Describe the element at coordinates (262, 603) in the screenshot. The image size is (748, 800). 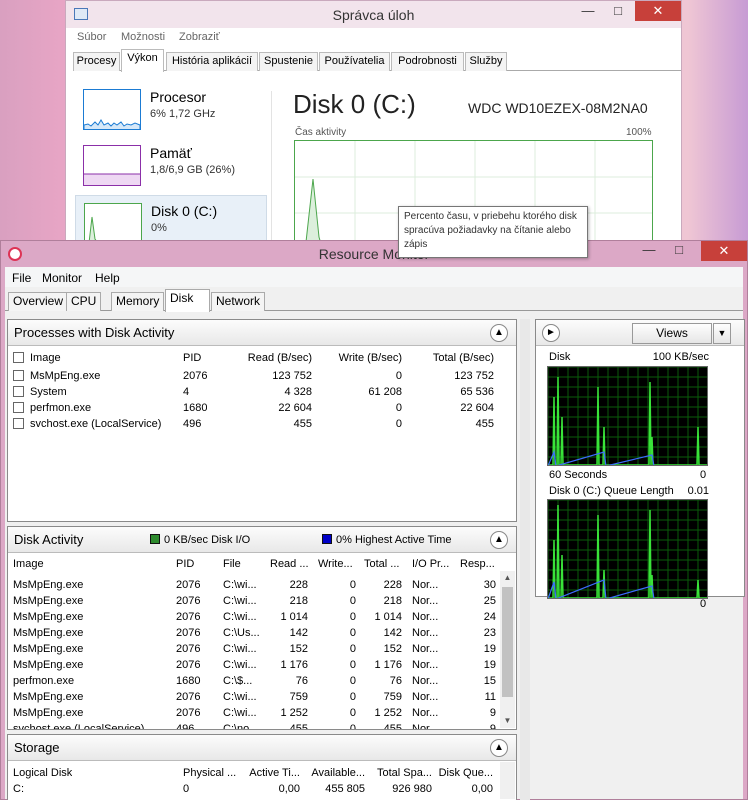
I see `table-row: MsMpEng.exe 2076 C:\wi... 218 0 218 Nor... 25` at that location.